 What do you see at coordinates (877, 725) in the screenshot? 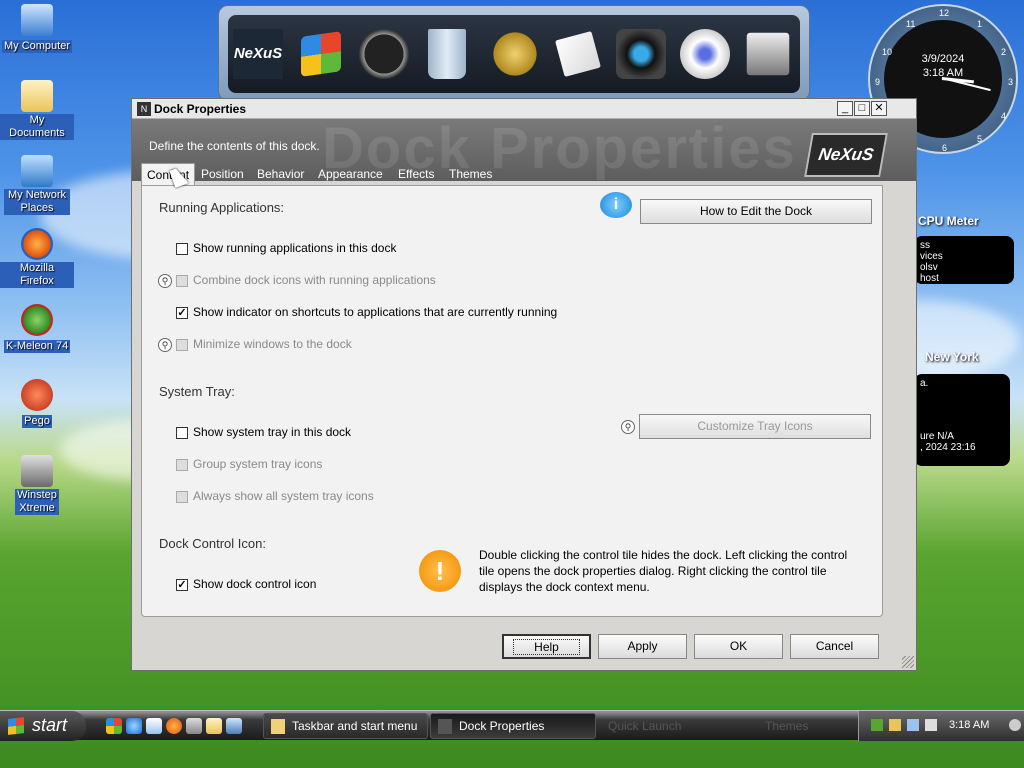
I see `network-tray-icon` at bounding box center [877, 725].